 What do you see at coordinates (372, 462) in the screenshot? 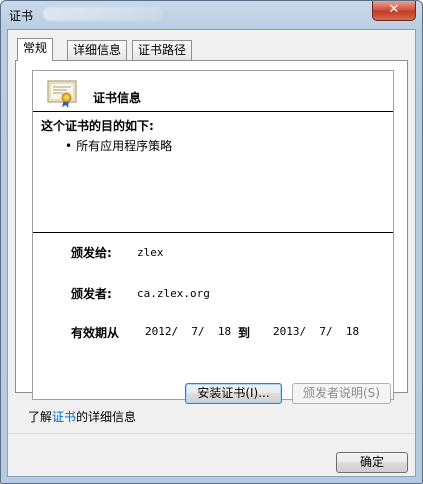
I see `ok-button: 确定` at bounding box center [372, 462].